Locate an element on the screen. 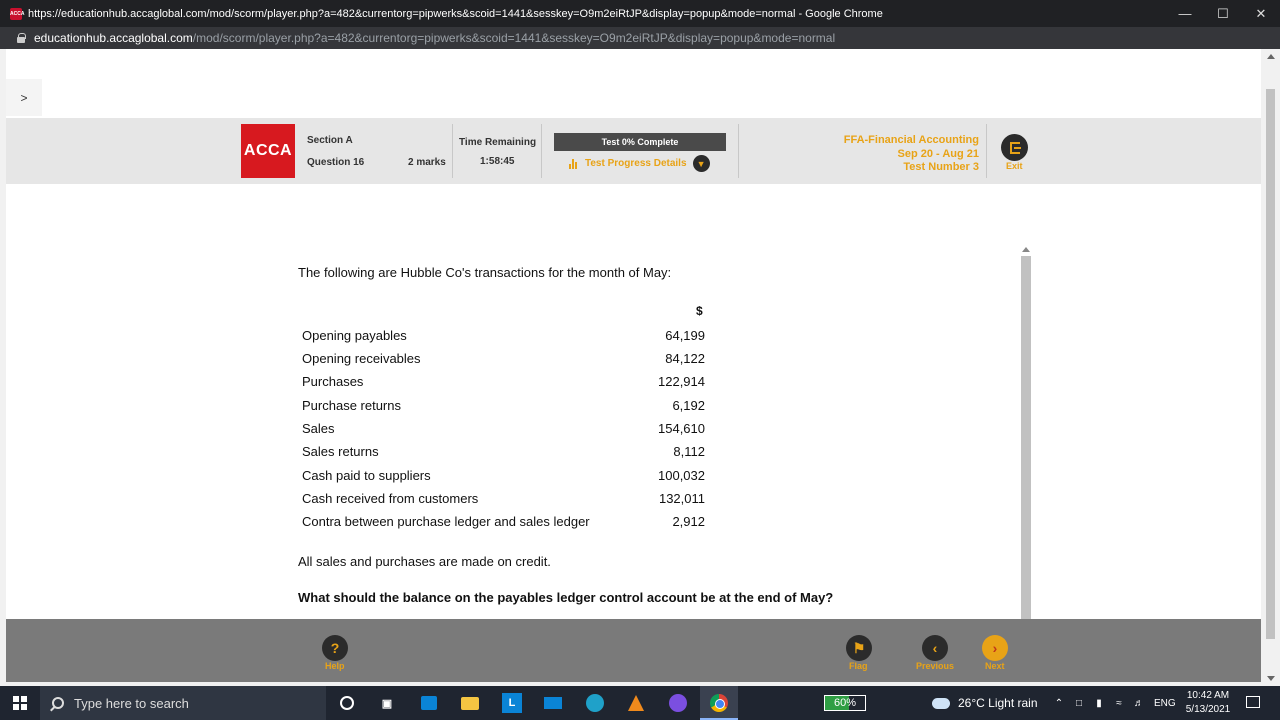 Image resolution: width=1280 pixels, height=720 pixels. chevron-right-icon: › is located at coordinates (995, 648).